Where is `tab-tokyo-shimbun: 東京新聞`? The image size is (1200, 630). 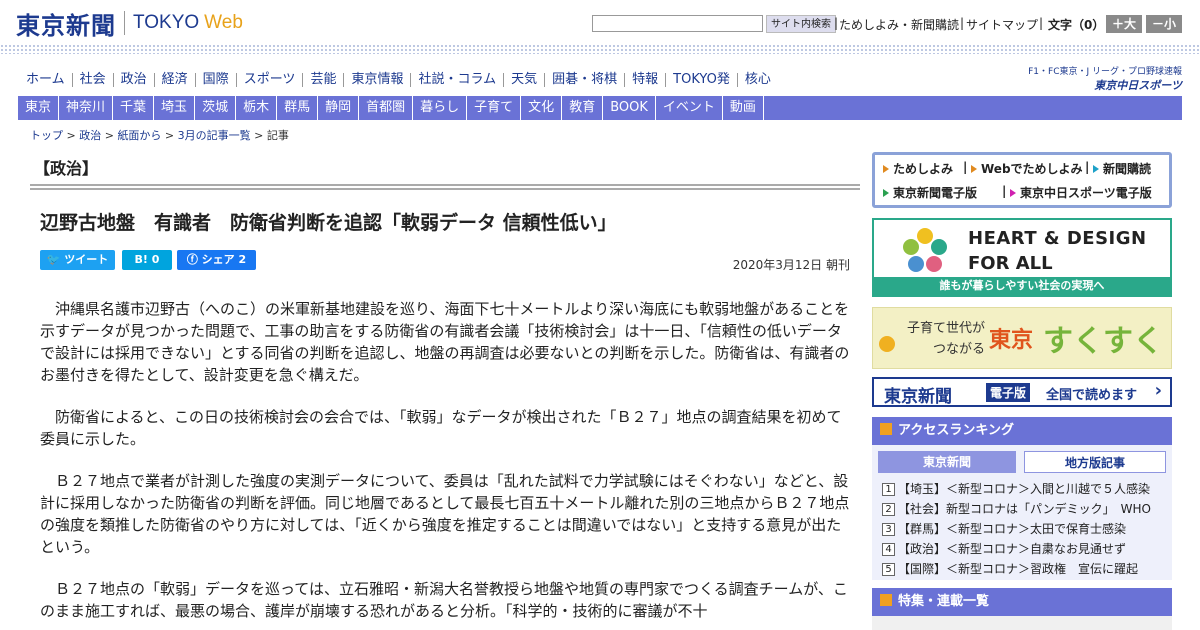 tab-tokyo-shimbun: 東京新聞 is located at coordinates (947, 462).